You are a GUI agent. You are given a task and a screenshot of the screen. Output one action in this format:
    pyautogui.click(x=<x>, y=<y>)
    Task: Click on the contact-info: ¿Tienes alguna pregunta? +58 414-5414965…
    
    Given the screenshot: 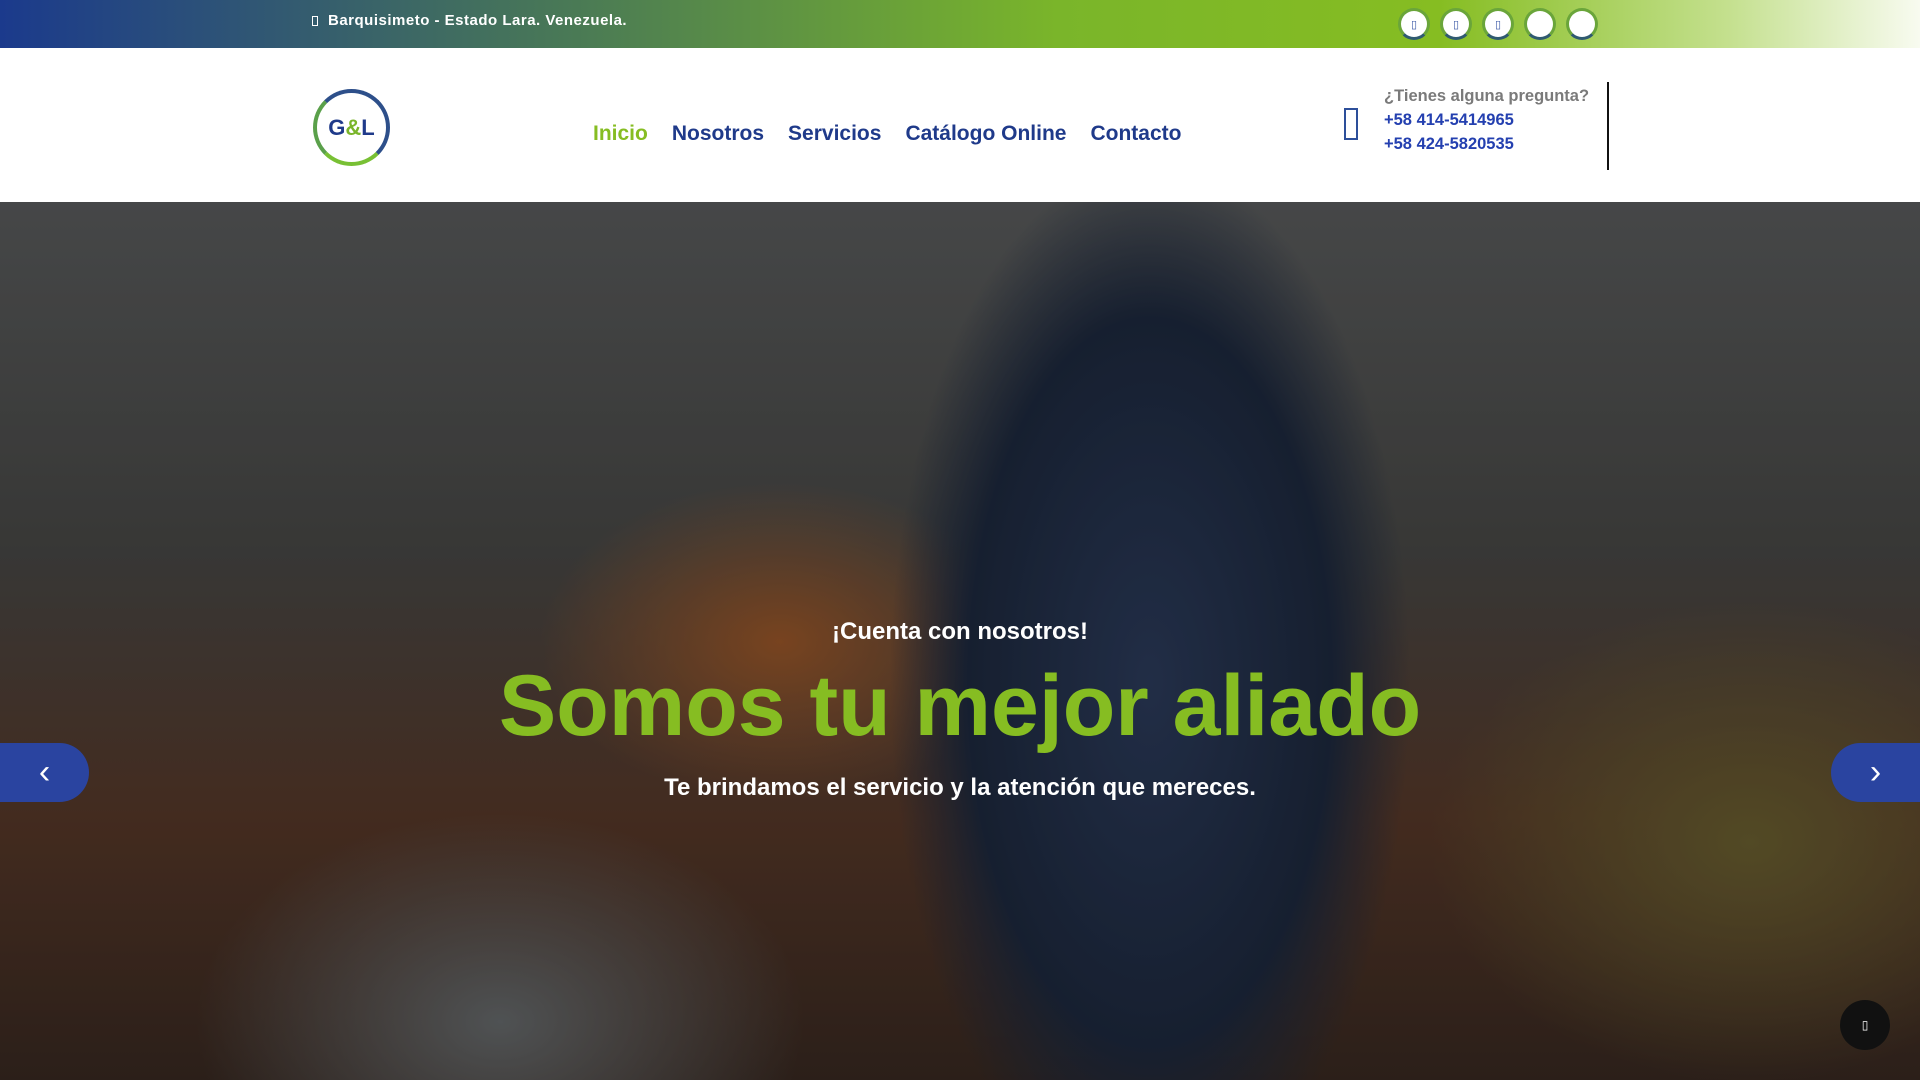 What is the action you would take?
    pyautogui.click(x=1486, y=120)
    